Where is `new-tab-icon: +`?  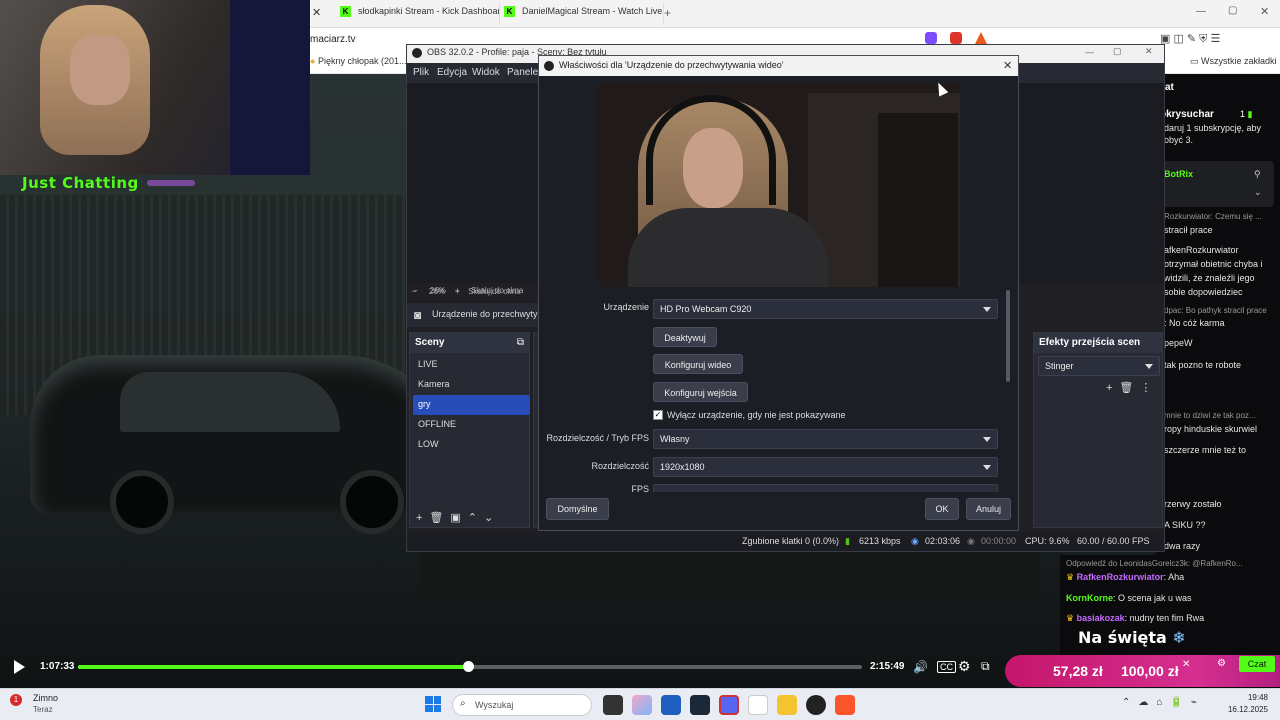
new-tab-icon: + is located at coordinates (667, 13).